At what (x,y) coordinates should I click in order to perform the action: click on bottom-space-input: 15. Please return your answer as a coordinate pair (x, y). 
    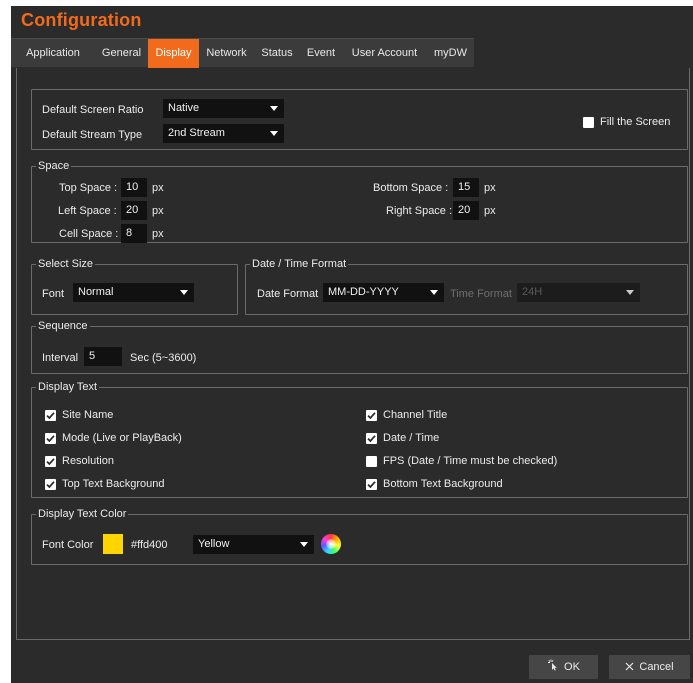
    Looking at the image, I should click on (466, 187).